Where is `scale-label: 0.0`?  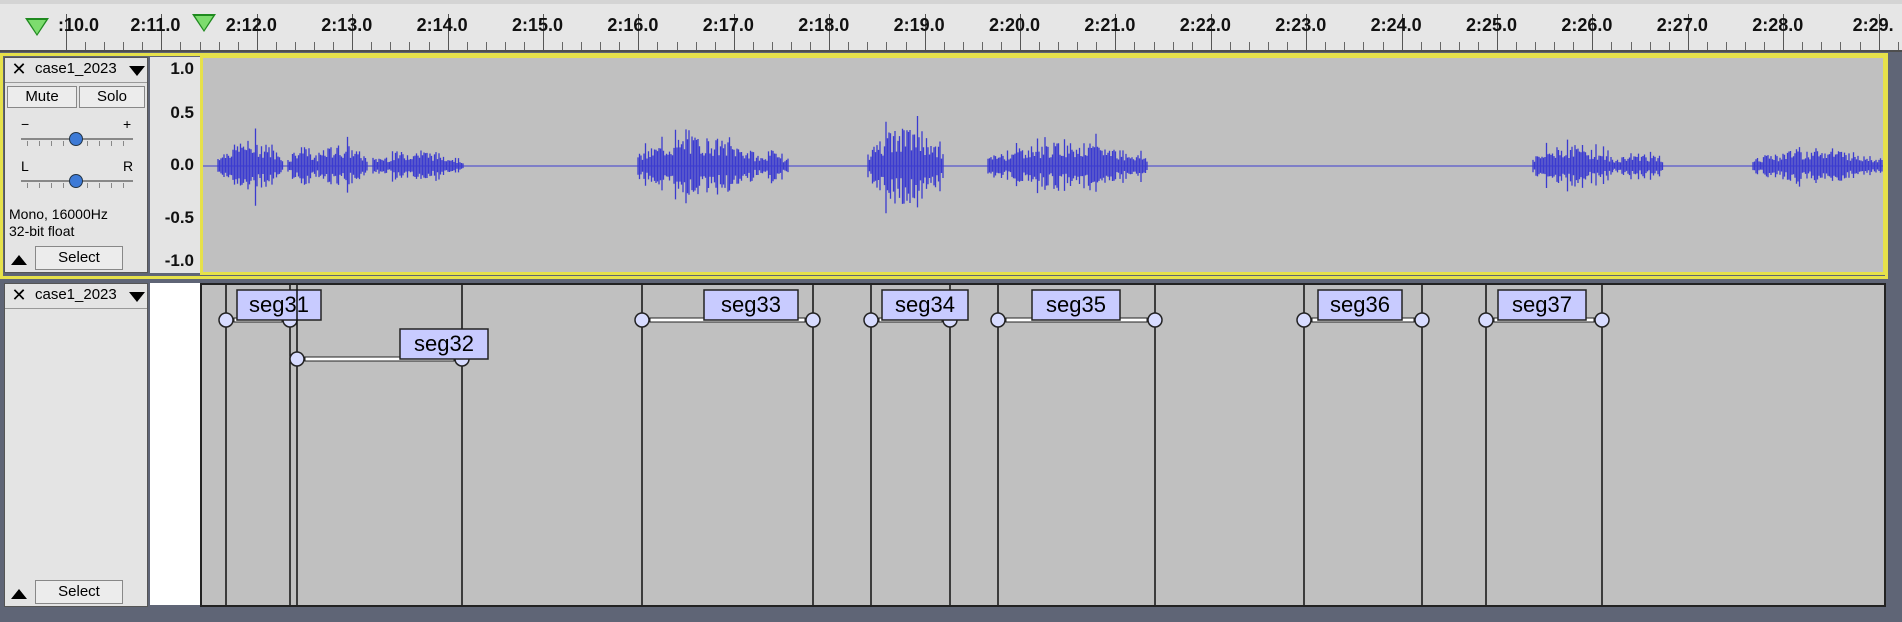 scale-label: 0.0 is located at coordinates (182, 164).